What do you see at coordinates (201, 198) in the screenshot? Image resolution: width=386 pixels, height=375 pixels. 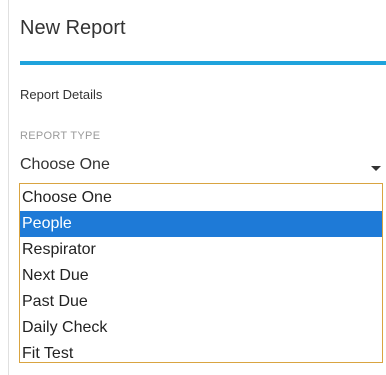 I see `option-choose-one: Choose One` at bounding box center [201, 198].